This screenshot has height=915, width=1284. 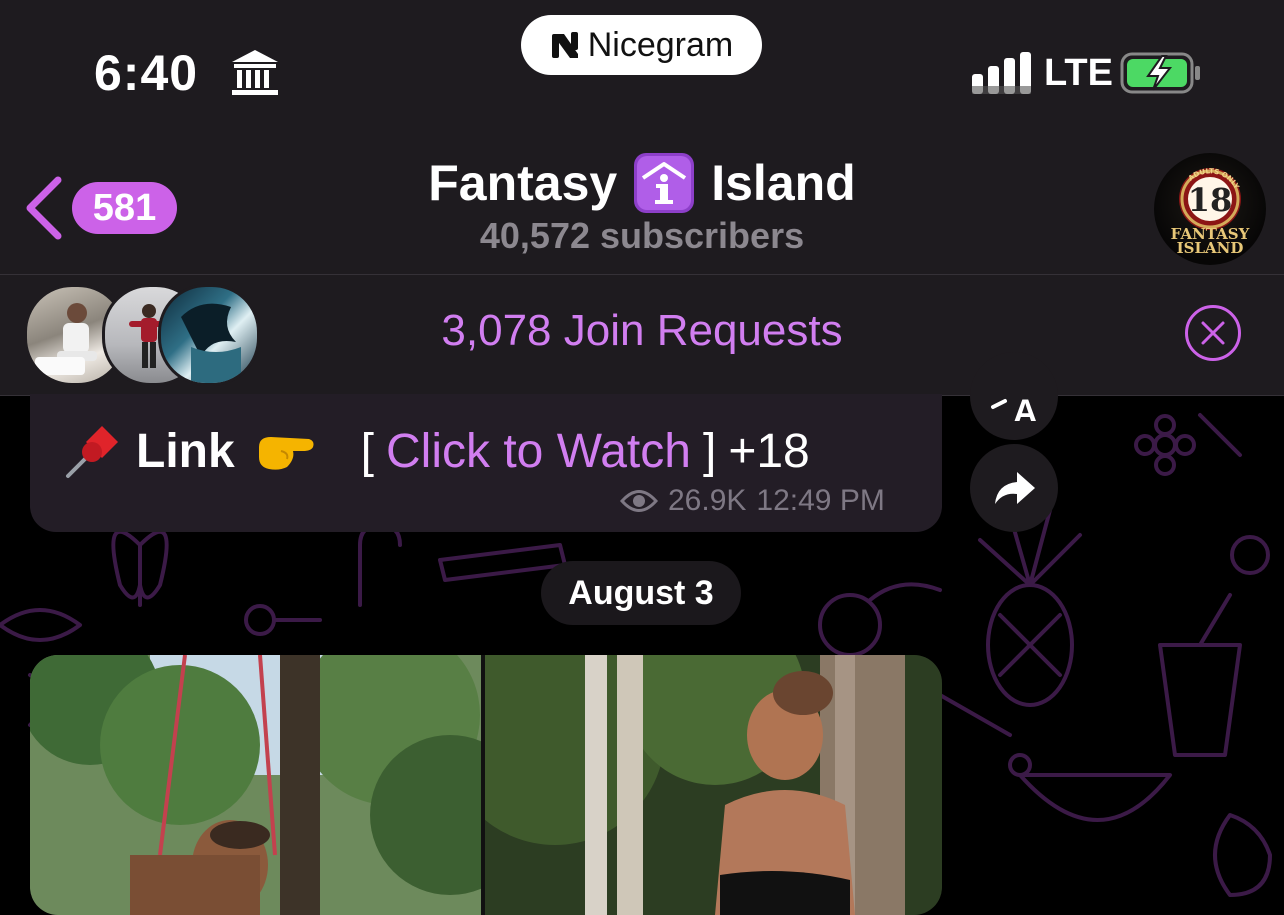 I want to click on back-chevron-icon, so click(x=44, y=208).